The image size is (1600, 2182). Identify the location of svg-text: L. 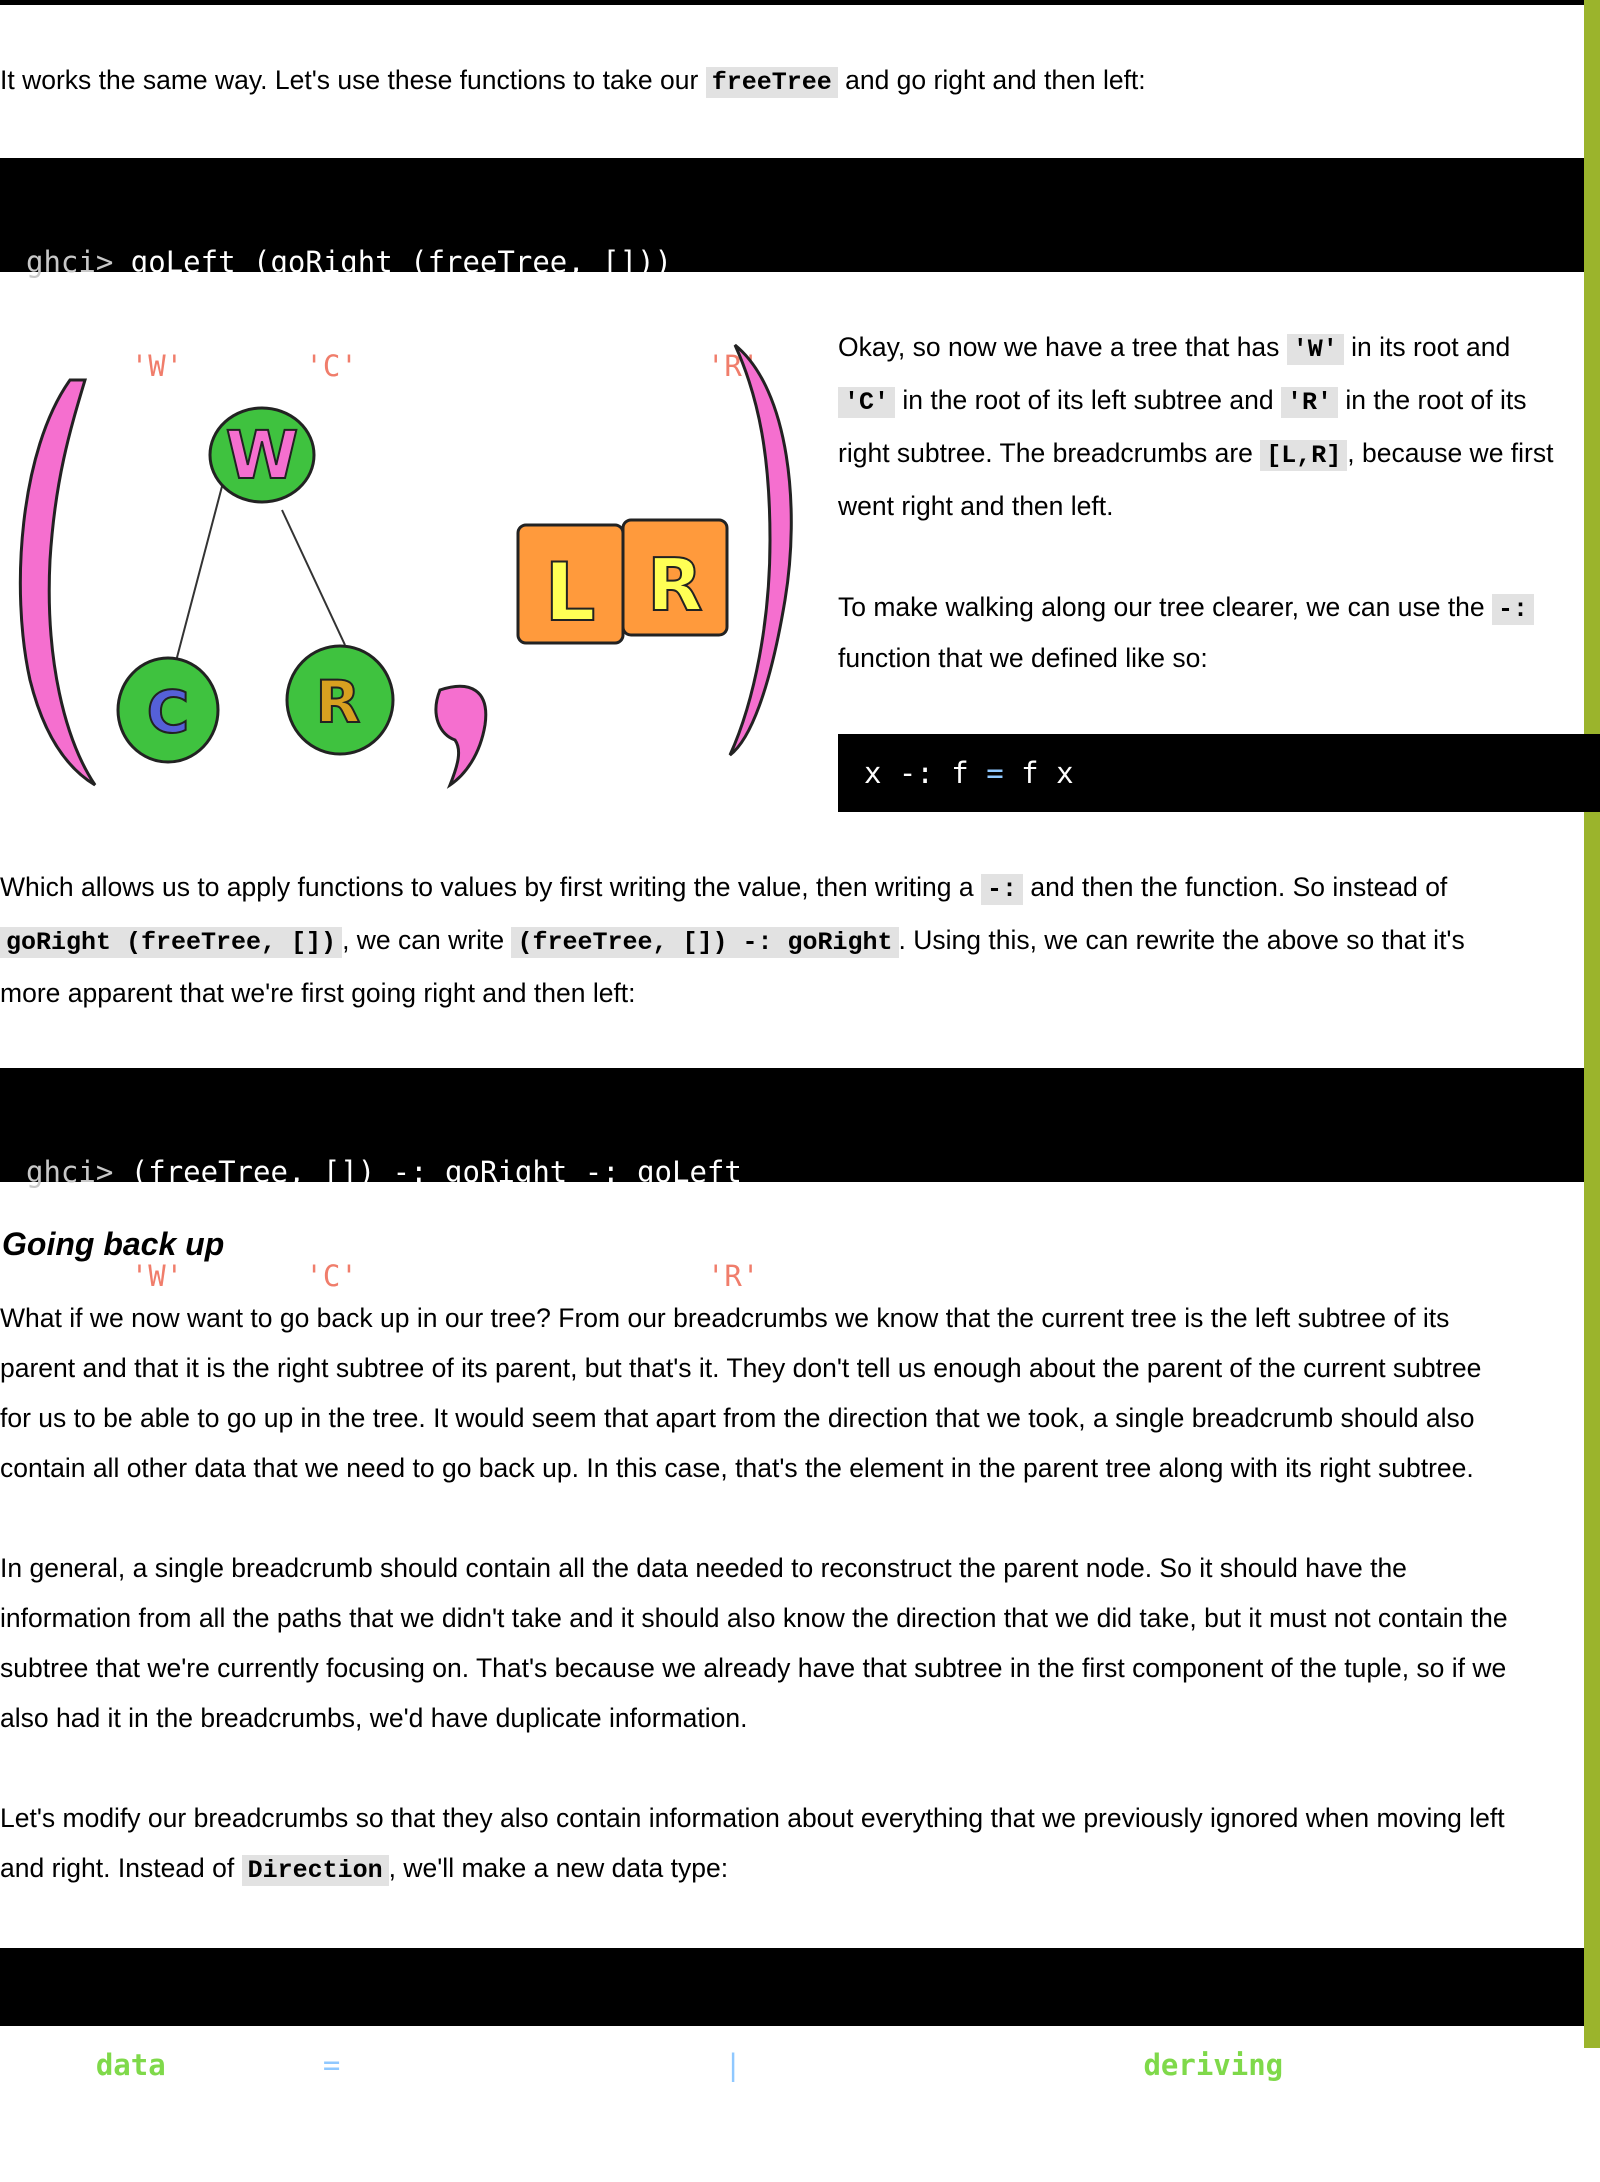
(570, 592).